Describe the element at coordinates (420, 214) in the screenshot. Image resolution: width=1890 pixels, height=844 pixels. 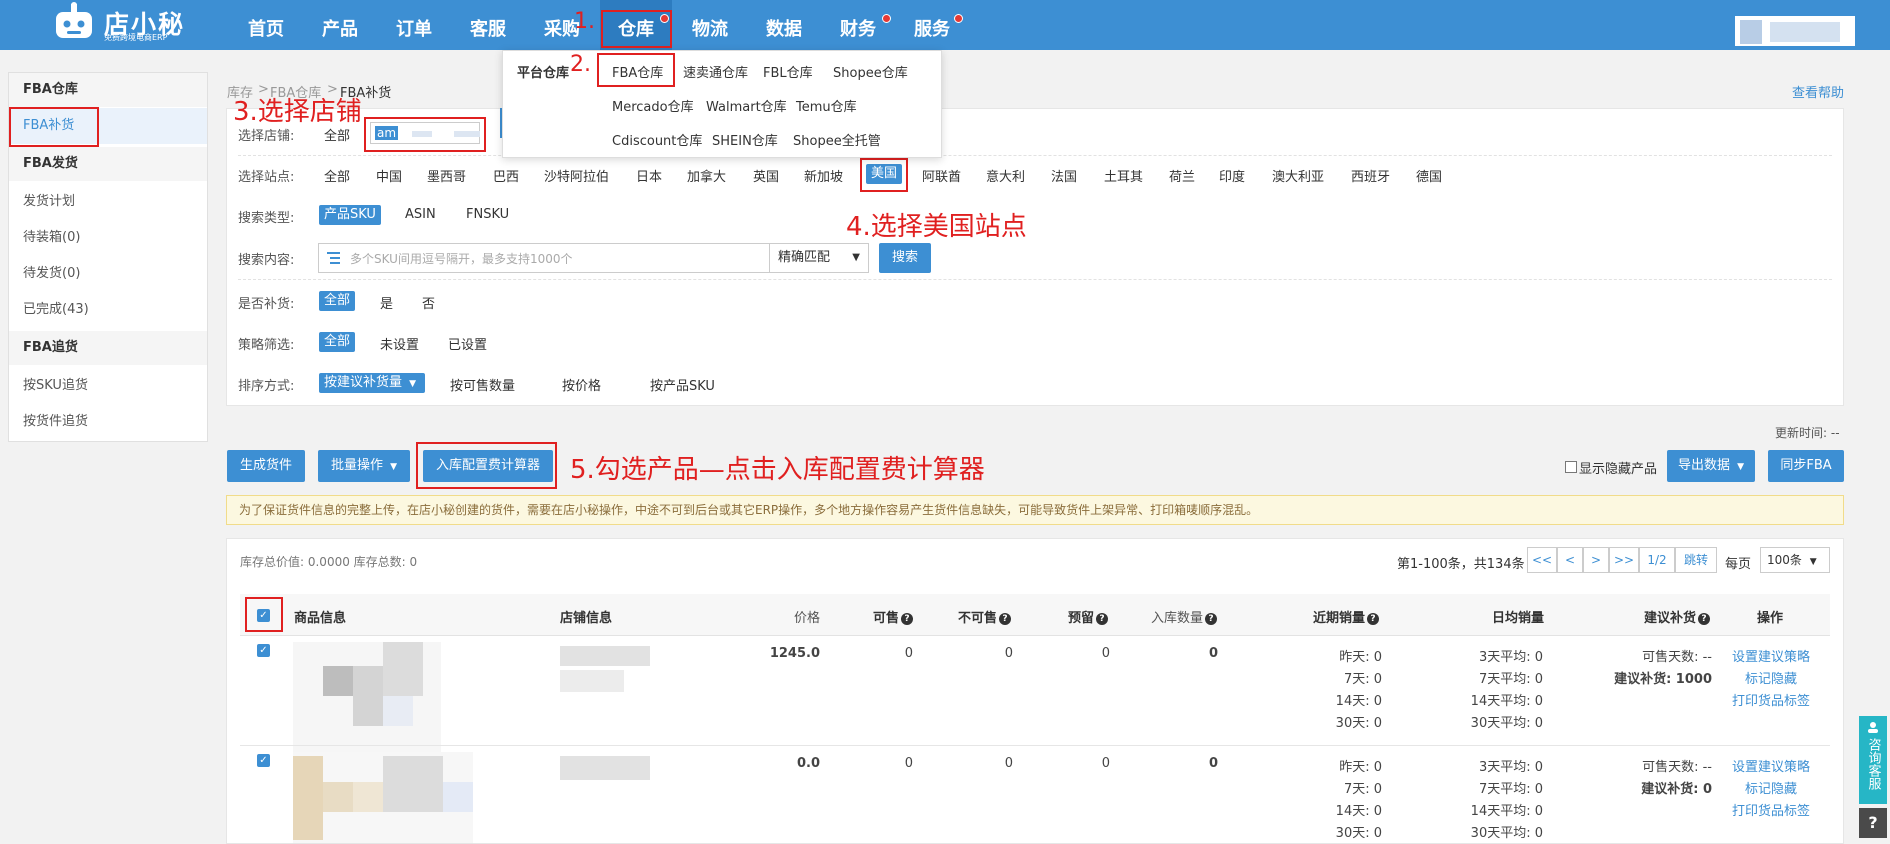
I see `search-type-asin: ASIN` at that location.